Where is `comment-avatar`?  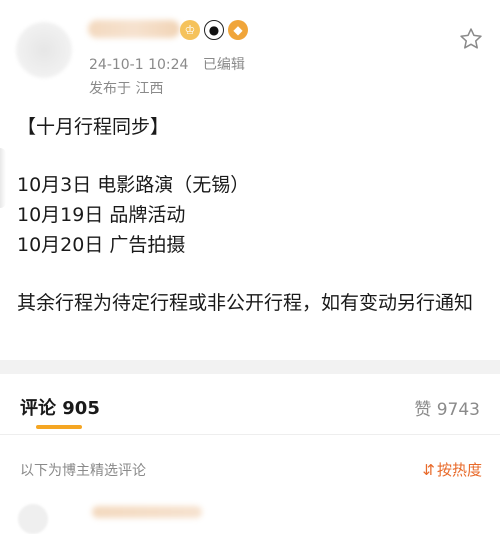 comment-avatar is located at coordinates (33, 519).